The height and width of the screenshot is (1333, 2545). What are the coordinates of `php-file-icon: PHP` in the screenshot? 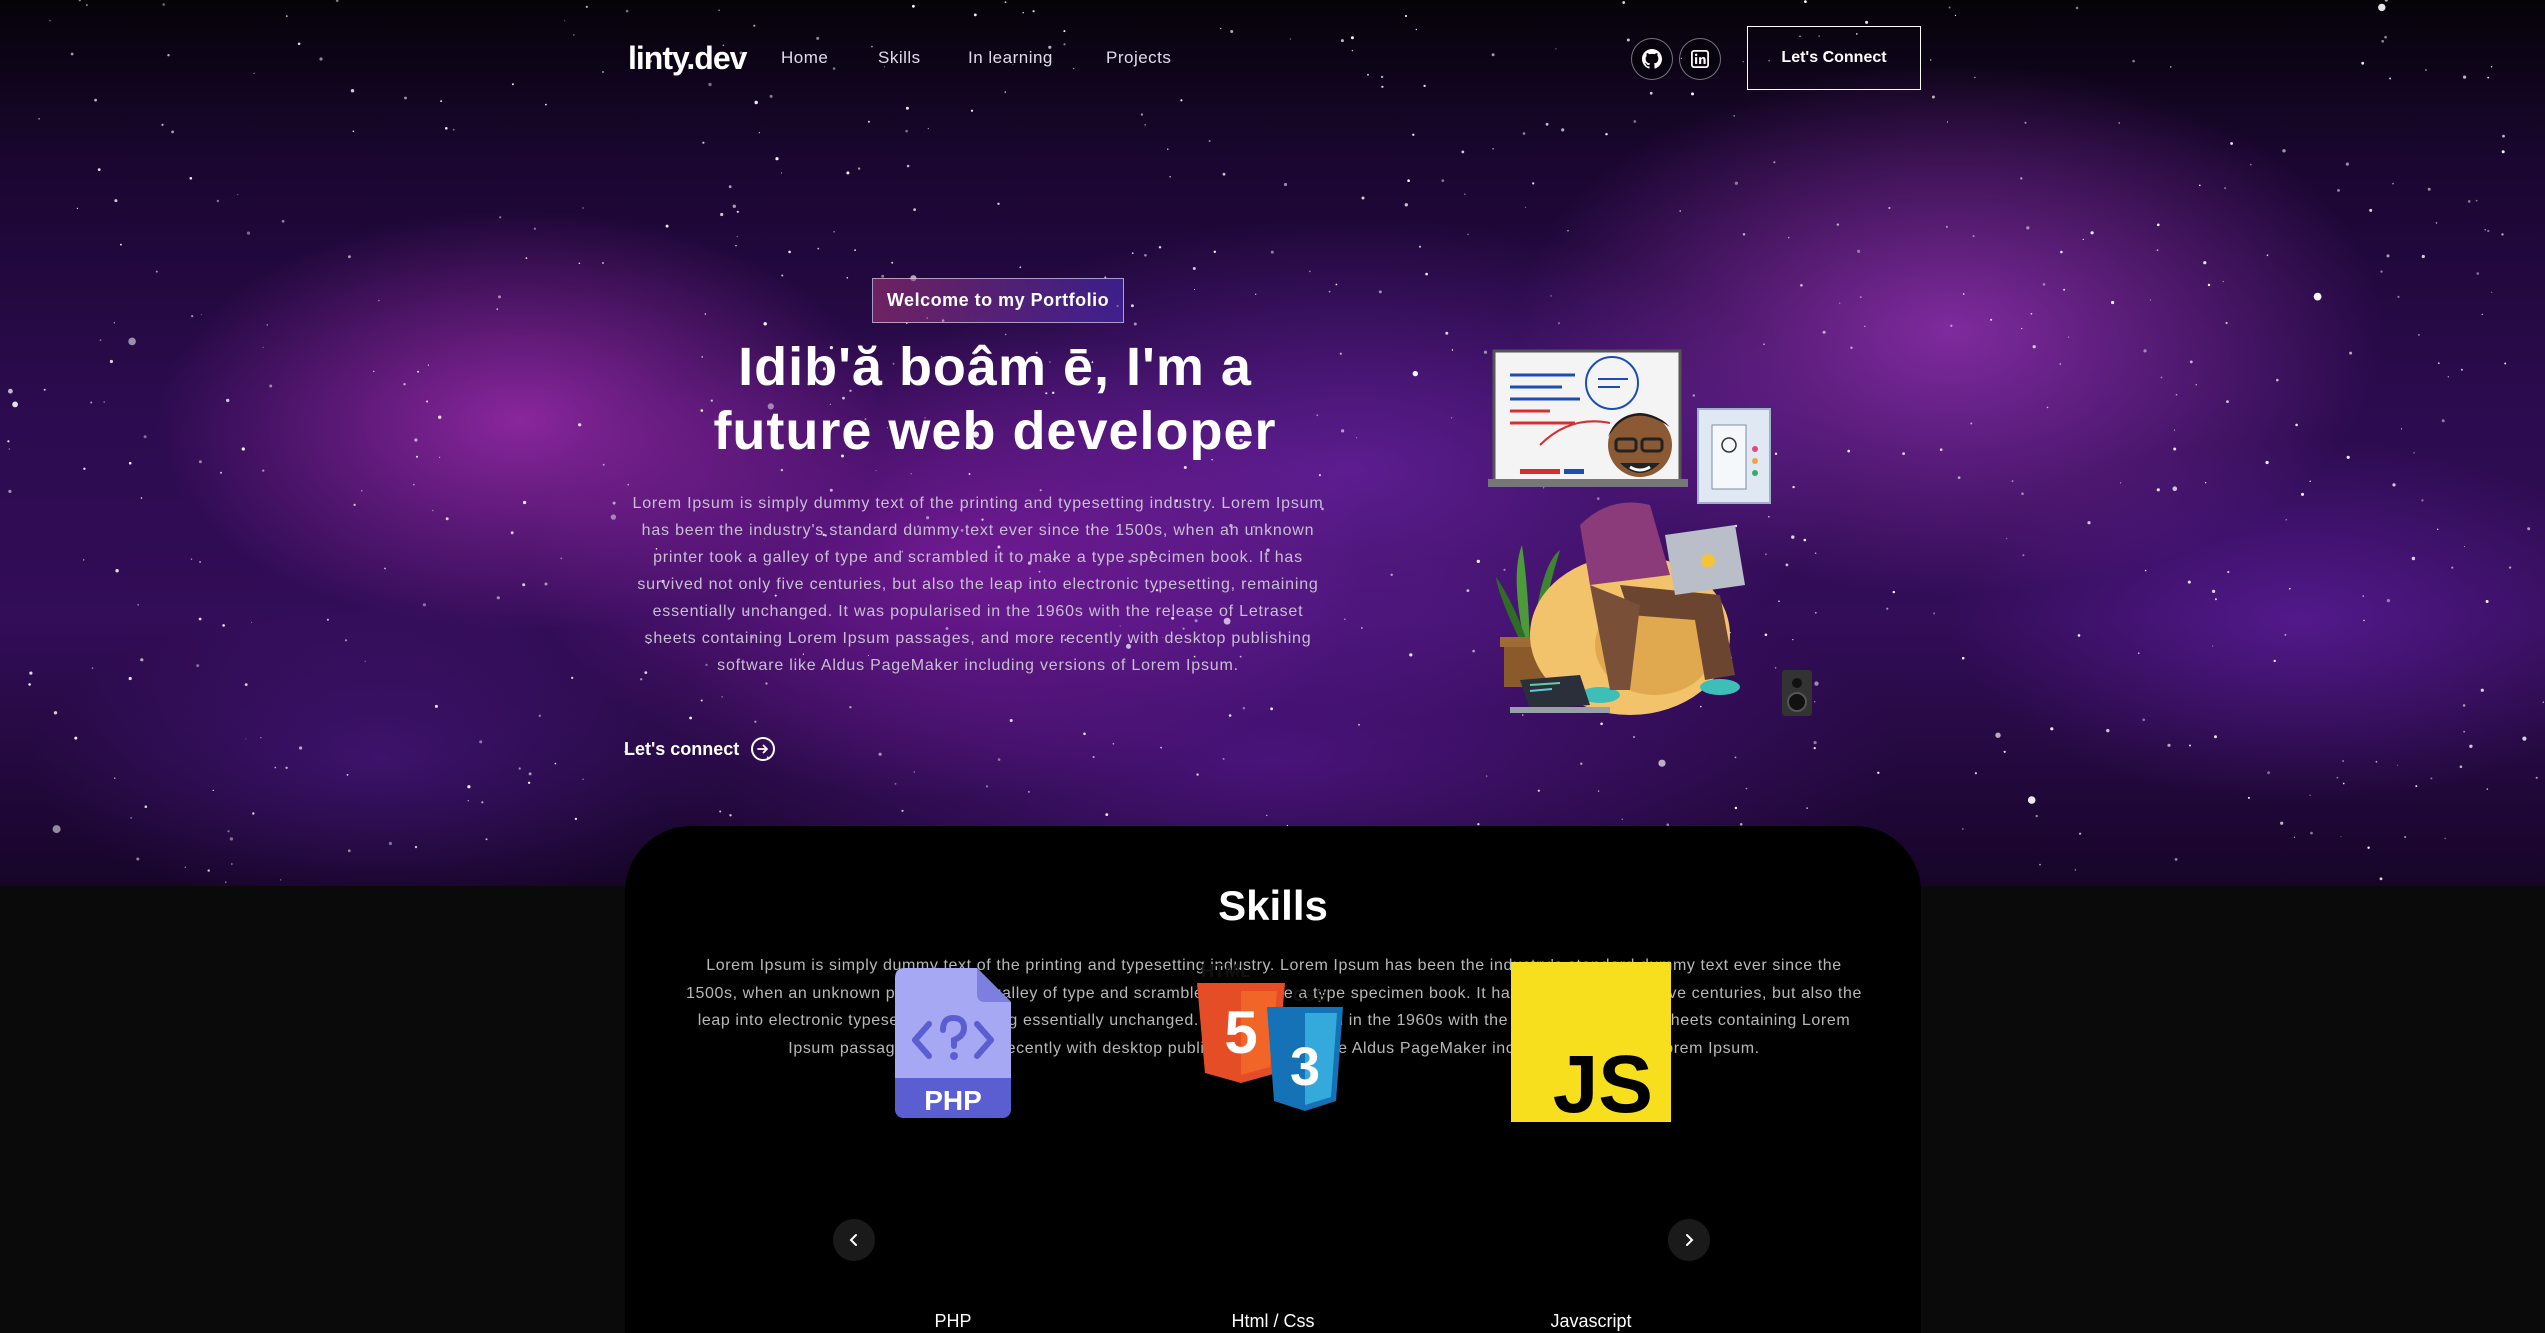 It's located at (953, 1043).